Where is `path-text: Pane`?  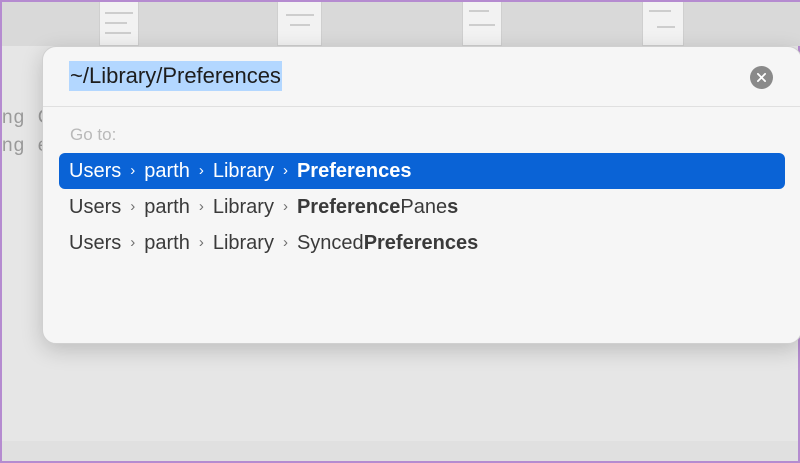
path-text: Pane is located at coordinates (424, 206).